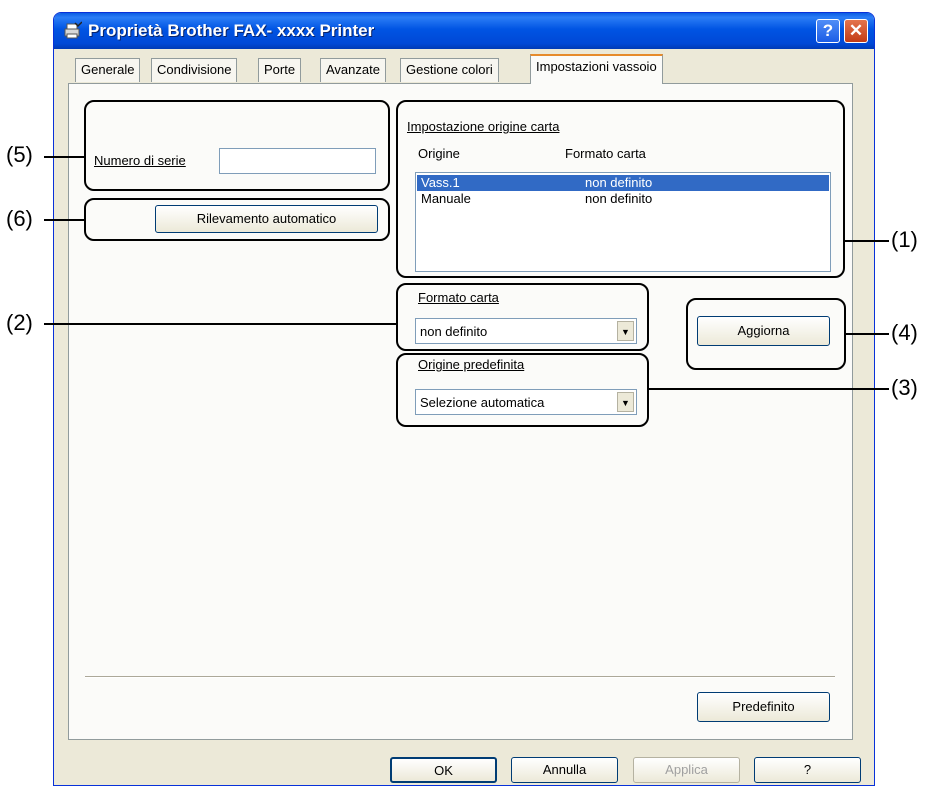 The image size is (937, 794). Describe the element at coordinates (19, 154) in the screenshot. I see `callout-number-5: (5)` at that location.